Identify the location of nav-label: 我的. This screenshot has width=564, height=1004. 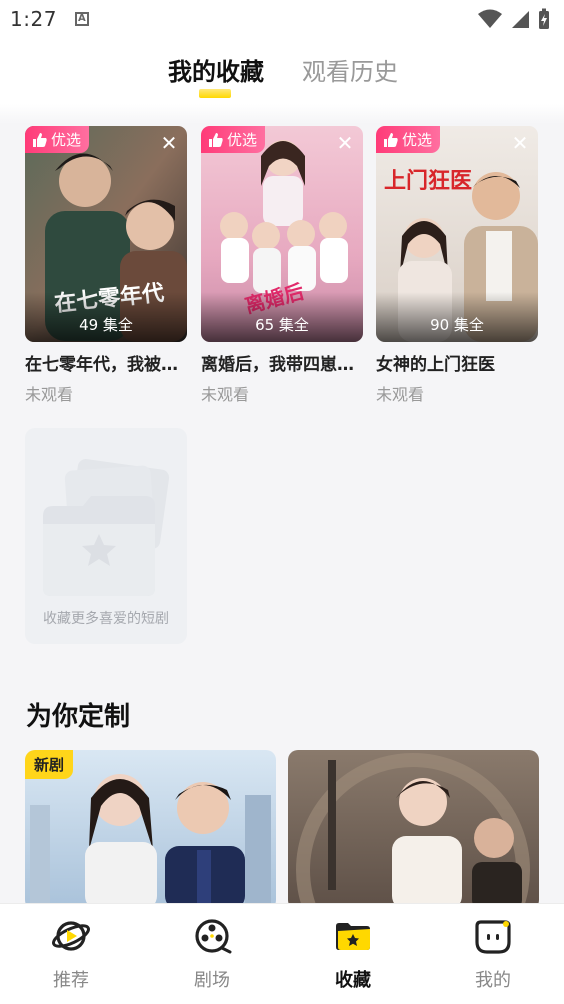
(493, 980).